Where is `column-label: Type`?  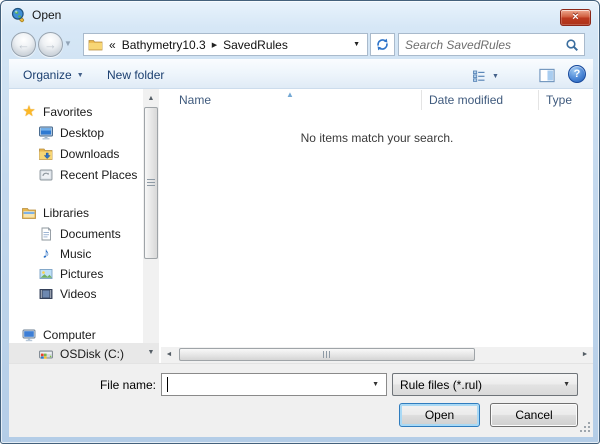 column-label: Type is located at coordinates (559, 100).